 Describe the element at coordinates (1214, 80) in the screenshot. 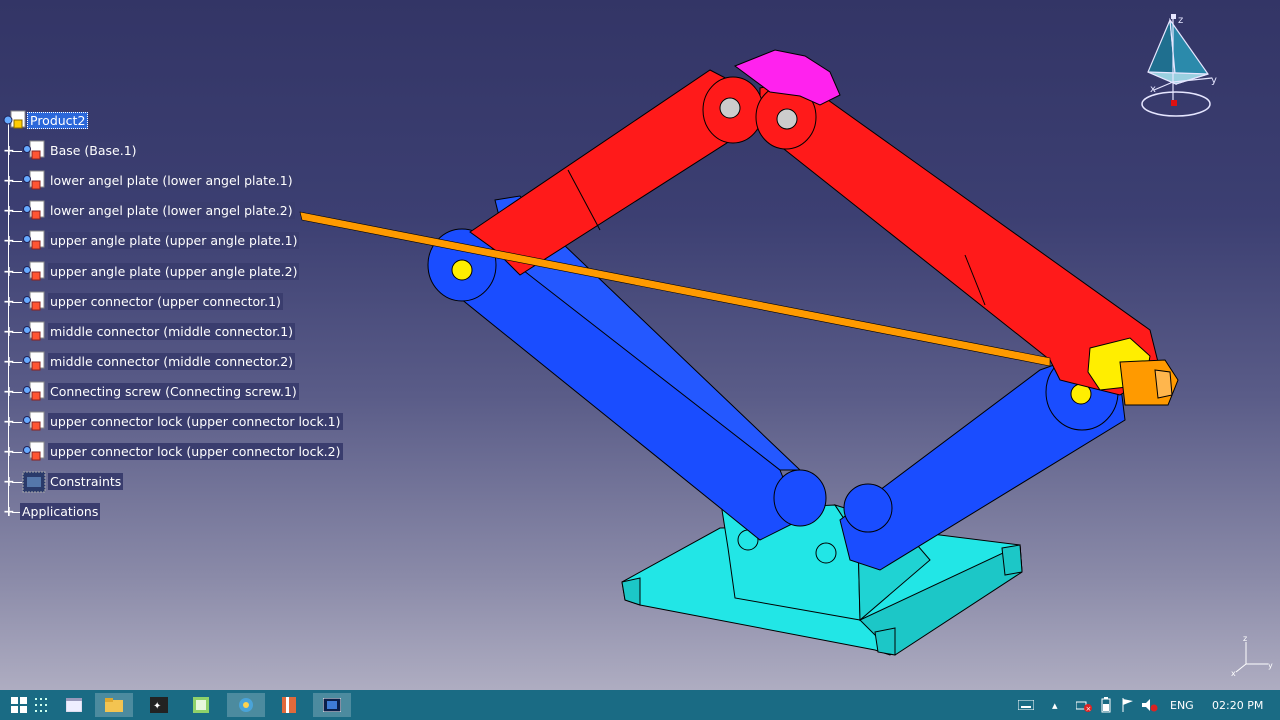

I see `compass-y-label: y` at that location.